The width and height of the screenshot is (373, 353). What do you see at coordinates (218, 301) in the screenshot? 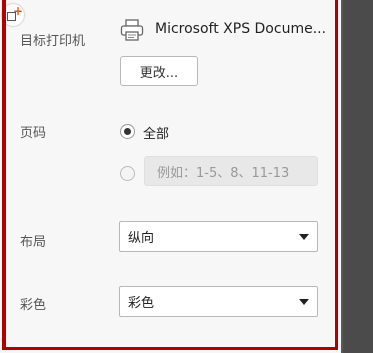
I see `color-select: 彩色` at bounding box center [218, 301].